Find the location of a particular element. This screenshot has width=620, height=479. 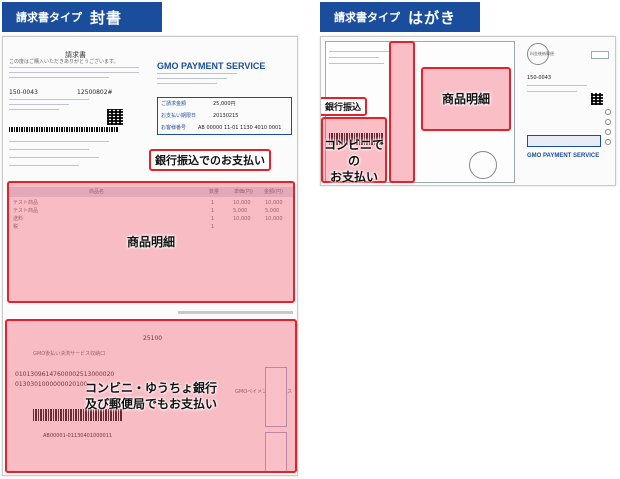

tab-postcard-type: 請求書タイプ はがき is located at coordinates (400, 17).